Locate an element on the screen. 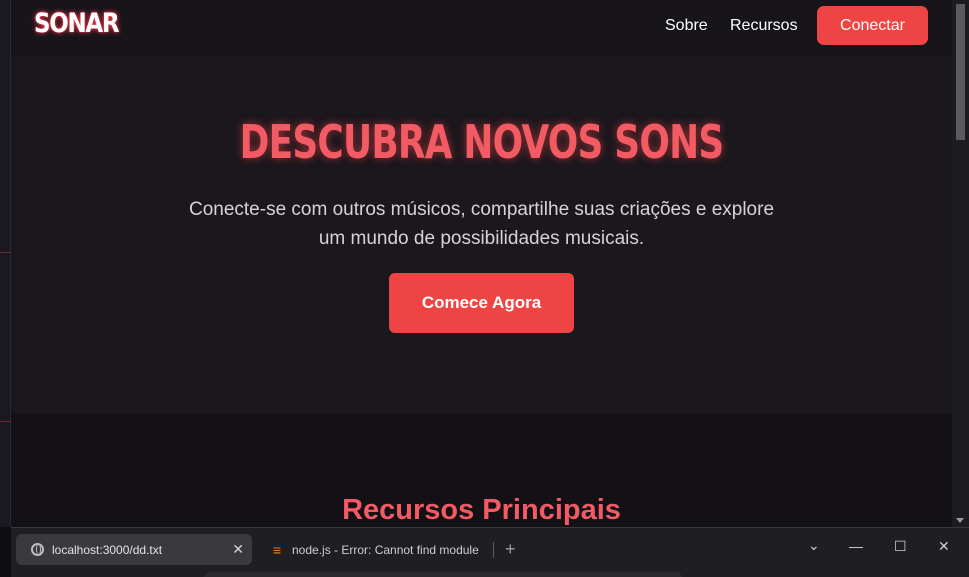 The height and width of the screenshot is (577, 969). features-section-title: Recursos Principais is located at coordinates (481, 510).